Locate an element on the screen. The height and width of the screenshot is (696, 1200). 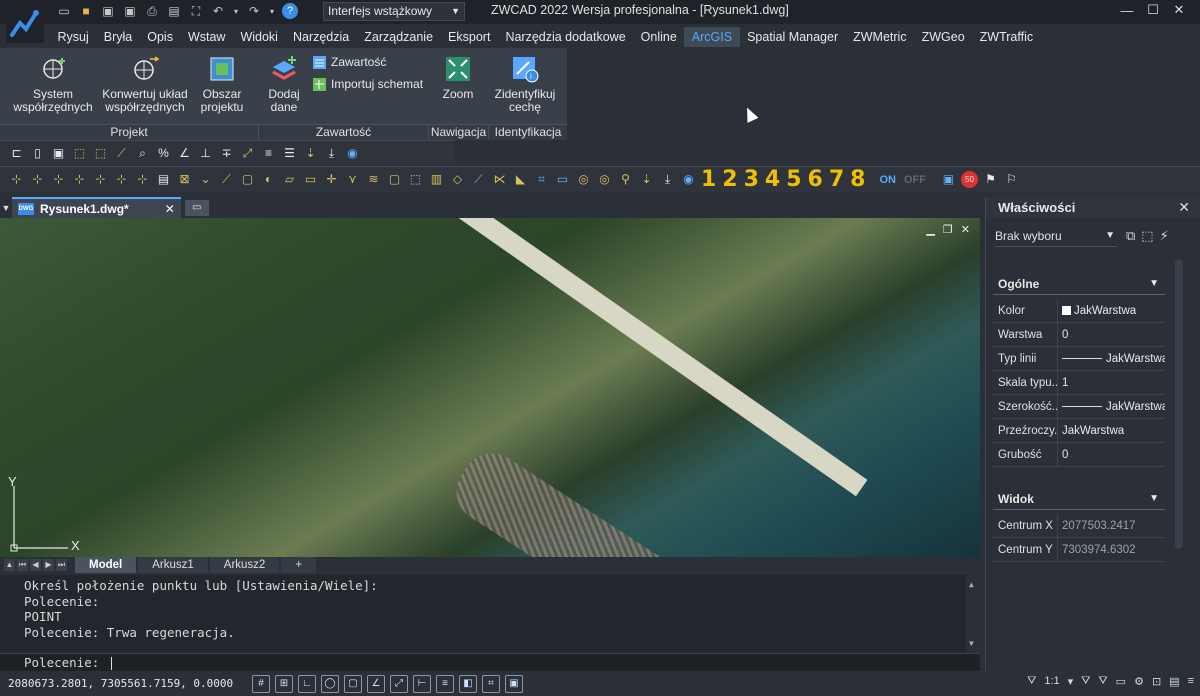
tool-icon: ⊏ is located at coordinates (16, 153).